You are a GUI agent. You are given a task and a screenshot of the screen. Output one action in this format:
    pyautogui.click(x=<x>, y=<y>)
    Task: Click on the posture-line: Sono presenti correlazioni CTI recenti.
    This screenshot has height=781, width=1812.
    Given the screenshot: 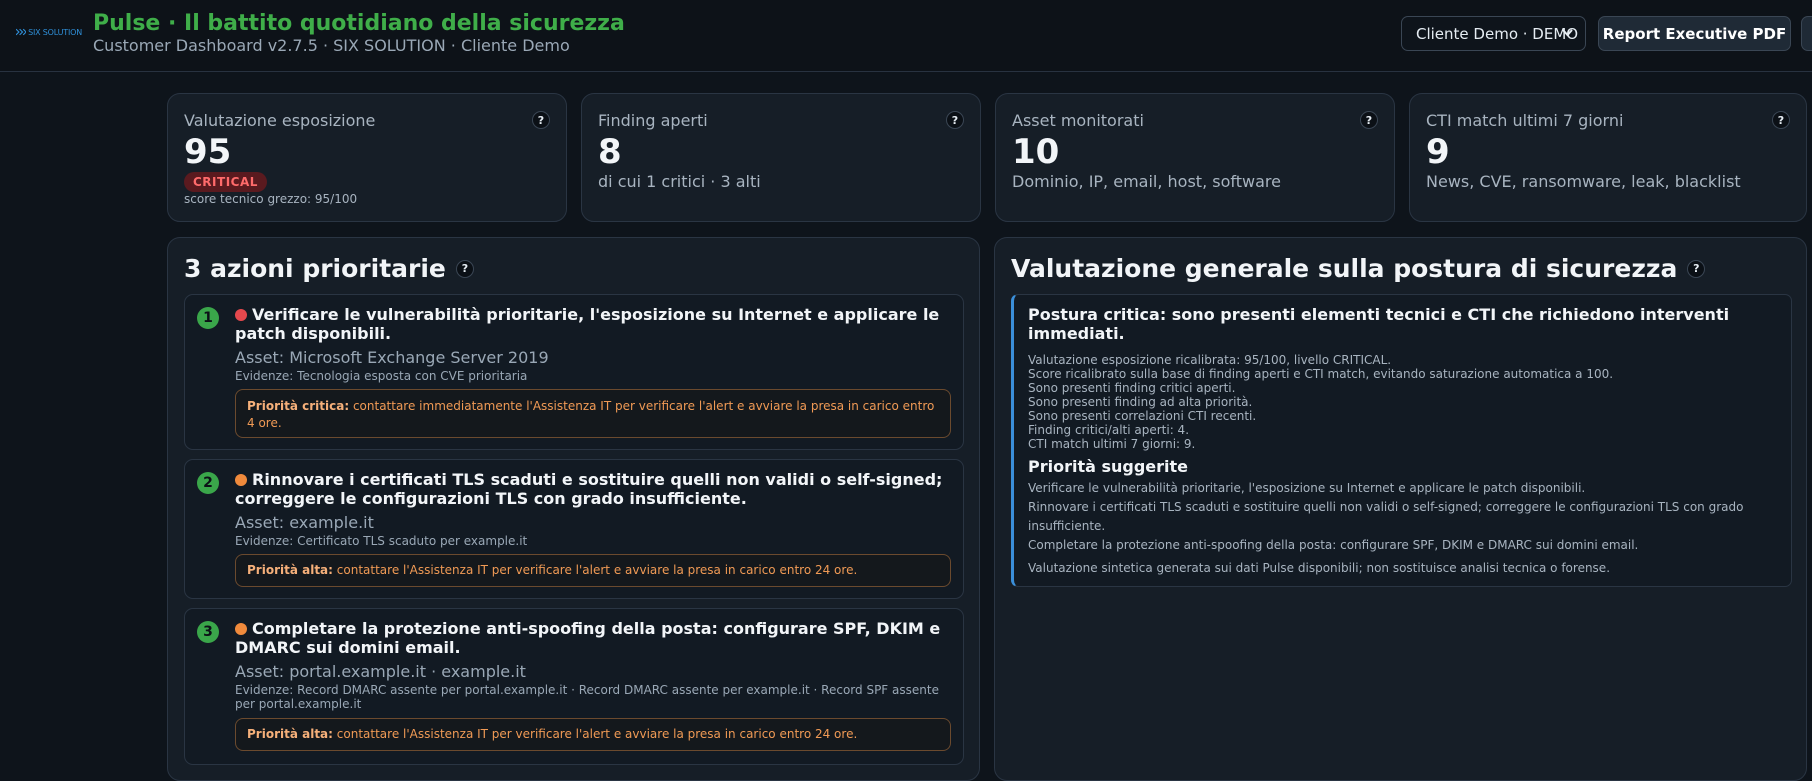 What is the action you would take?
    pyautogui.click(x=1142, y=416)
    